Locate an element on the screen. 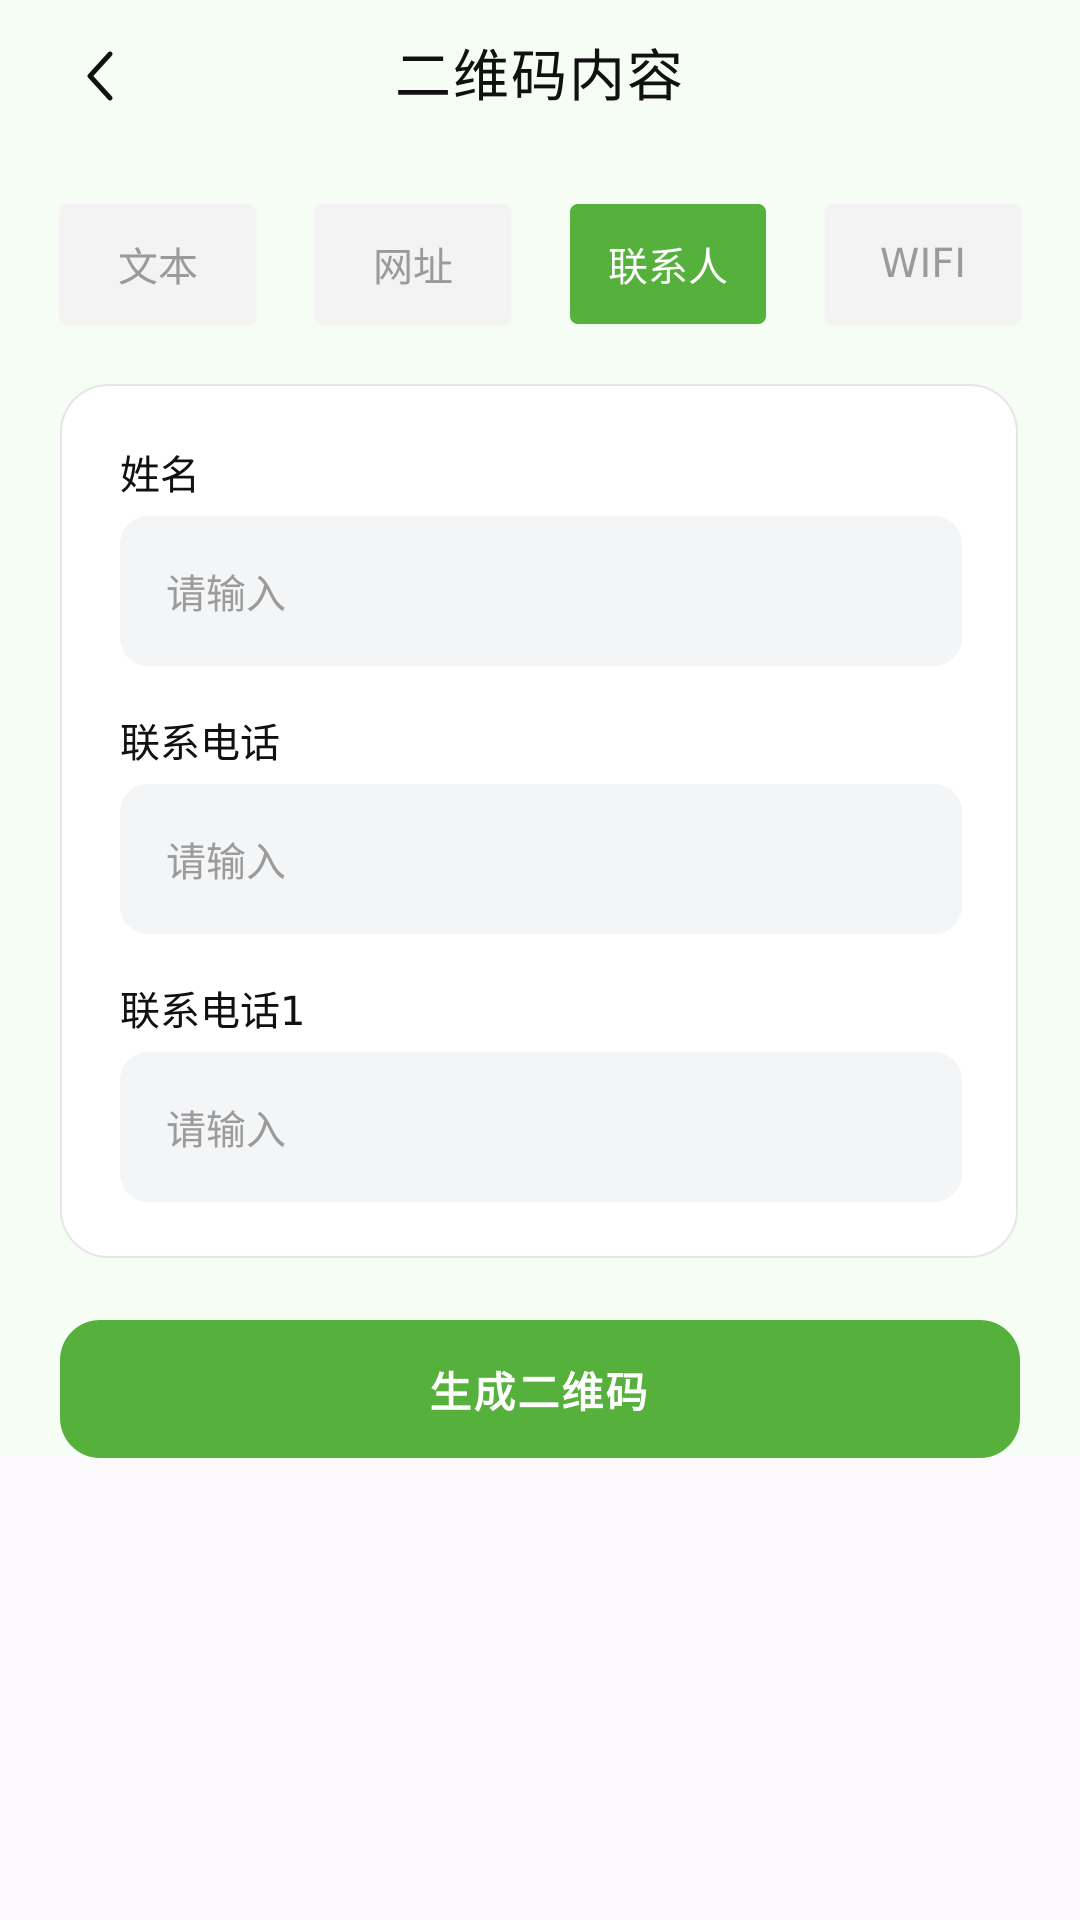 This screenshot has height=1920, width=1080. tab-text: 文本 is located at coordinates (158, 264).